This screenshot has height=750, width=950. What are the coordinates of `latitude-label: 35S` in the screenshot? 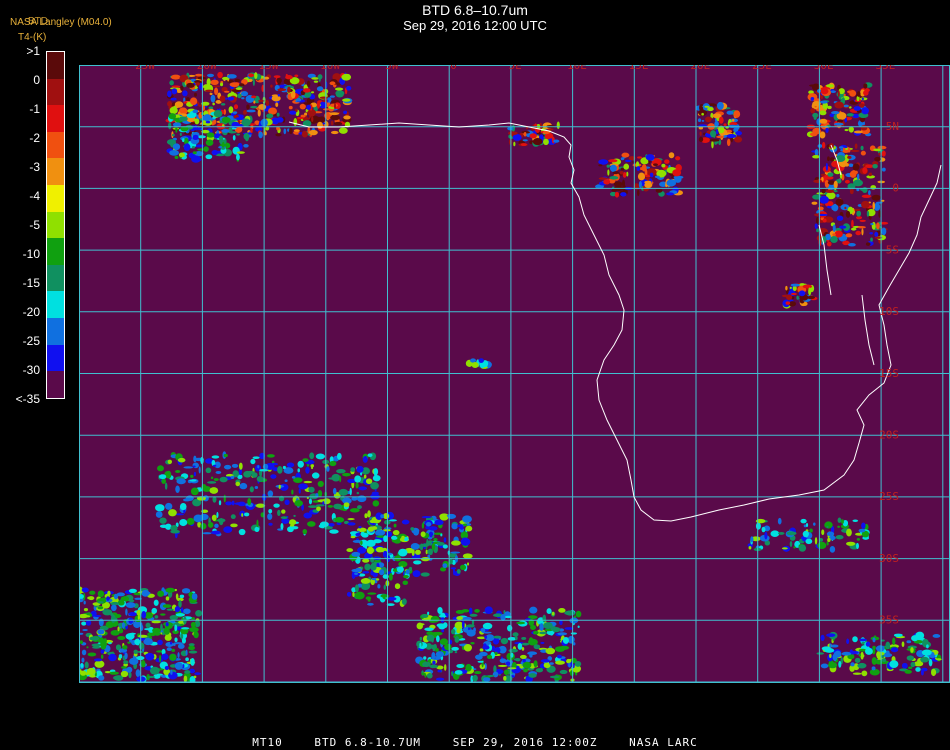 It's located at (889, 620).